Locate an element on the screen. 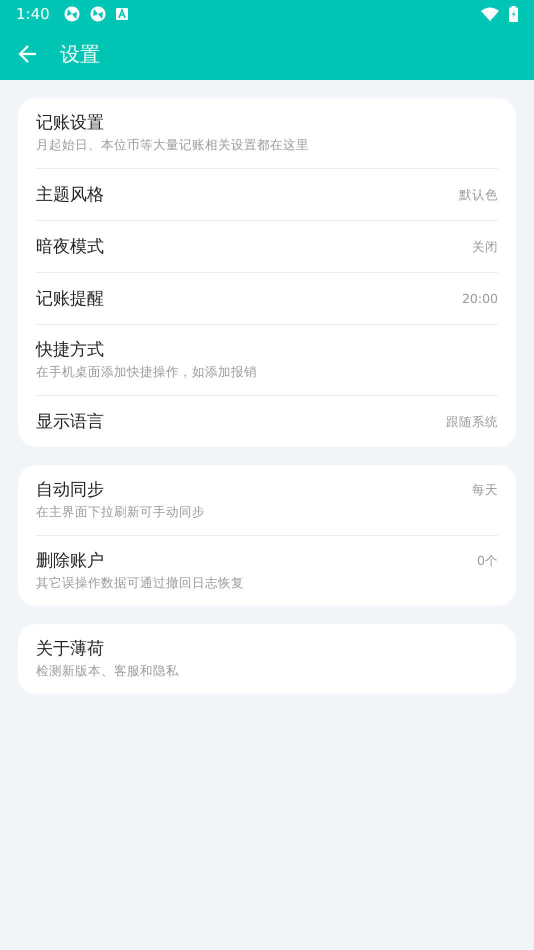  setting-title: 主题风格 is located at coordinates (247, 195).